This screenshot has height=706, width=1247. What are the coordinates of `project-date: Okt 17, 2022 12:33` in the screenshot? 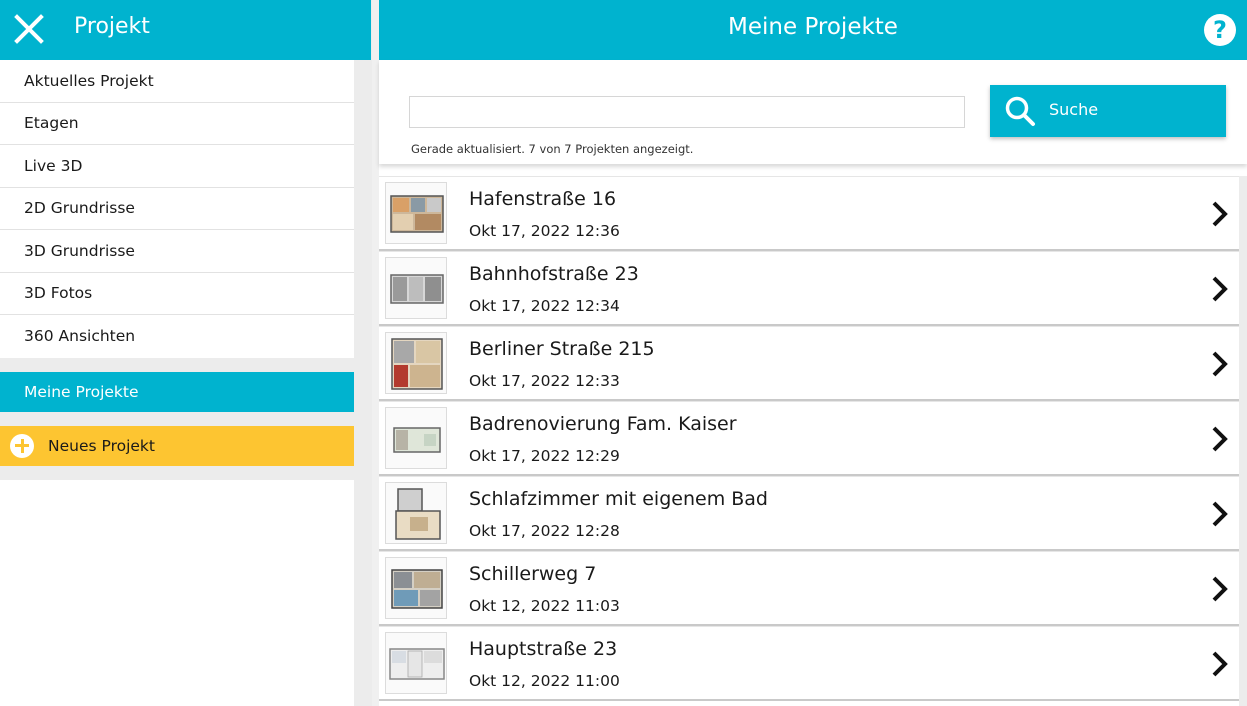 It's located at (544, 381).